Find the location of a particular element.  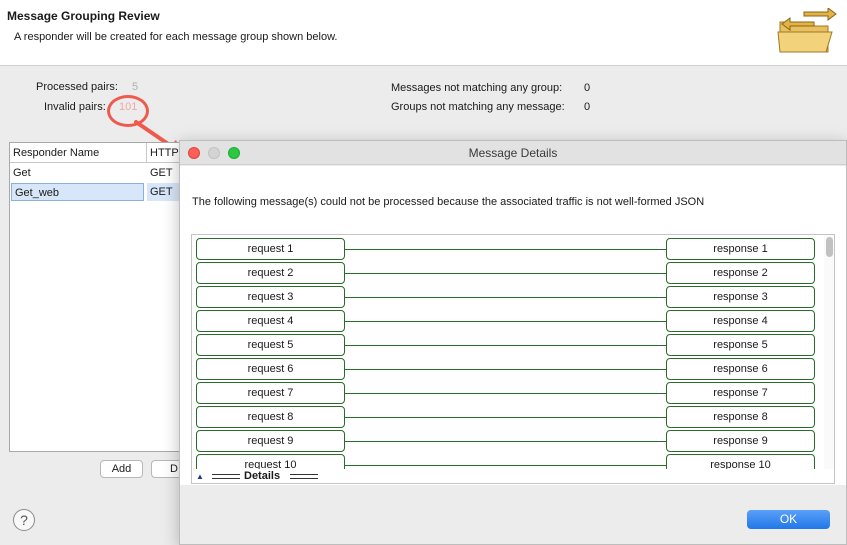

message-pair-row: request 5 response 5 is located at coordinates (507, 346).